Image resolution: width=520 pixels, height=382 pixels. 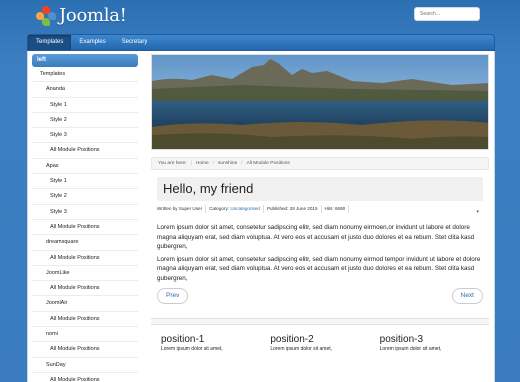 What do you see at coordinates (320, 321) in the screenshot?
I see `section-divider` at bounding box center [320, 321].